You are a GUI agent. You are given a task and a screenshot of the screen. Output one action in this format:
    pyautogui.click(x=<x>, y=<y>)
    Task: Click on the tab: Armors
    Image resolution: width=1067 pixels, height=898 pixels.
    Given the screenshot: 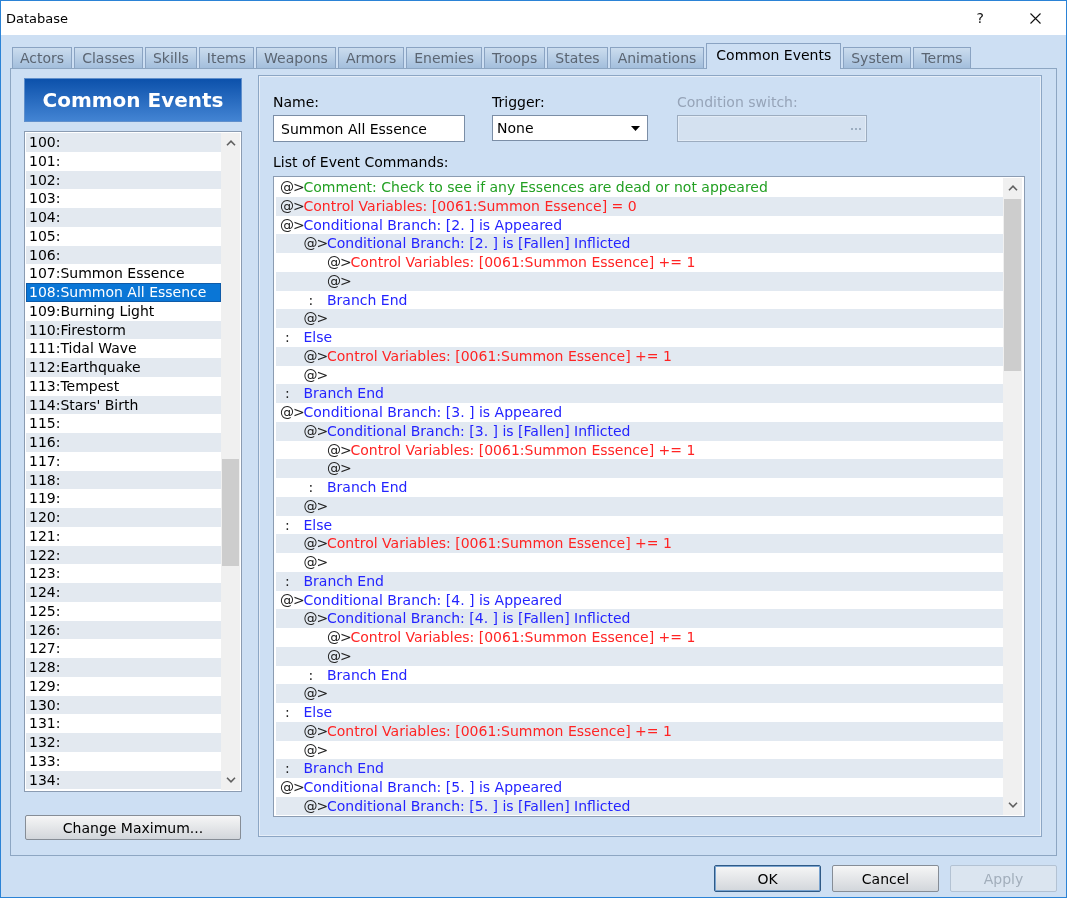 What is the action you would take?
    pyautogui.click(x=371, y=57)
    